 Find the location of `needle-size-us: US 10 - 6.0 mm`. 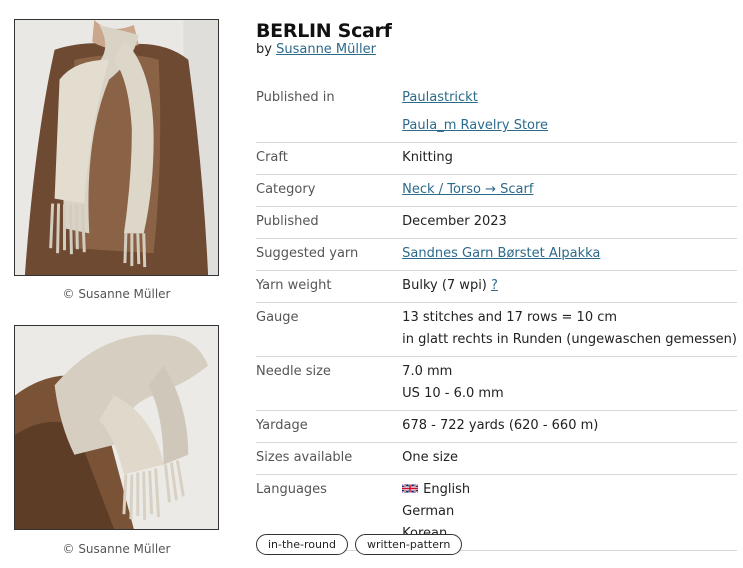

needle-size-us: US 10 - 6.0 mm is located at coordinates (453, 393).